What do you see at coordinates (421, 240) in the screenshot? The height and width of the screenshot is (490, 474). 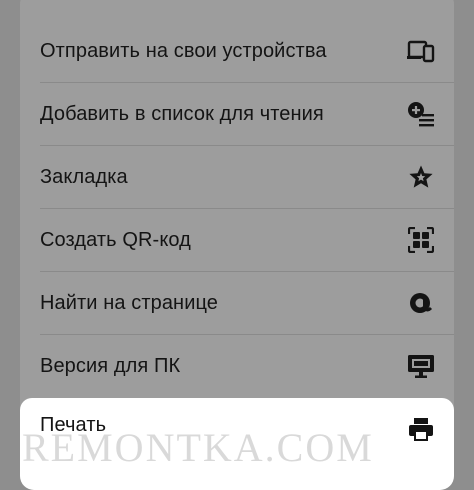 I see `qr-code-icon` at bounding box center [421, 240].